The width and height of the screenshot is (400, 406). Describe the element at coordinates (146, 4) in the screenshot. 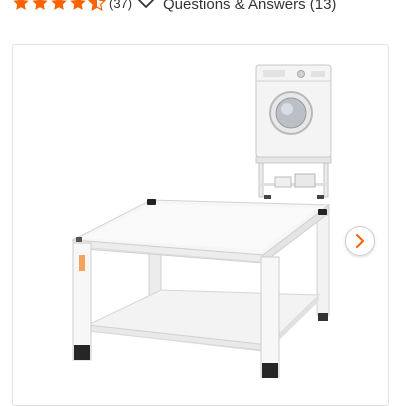

I see `chevron-down-icon` at that location.